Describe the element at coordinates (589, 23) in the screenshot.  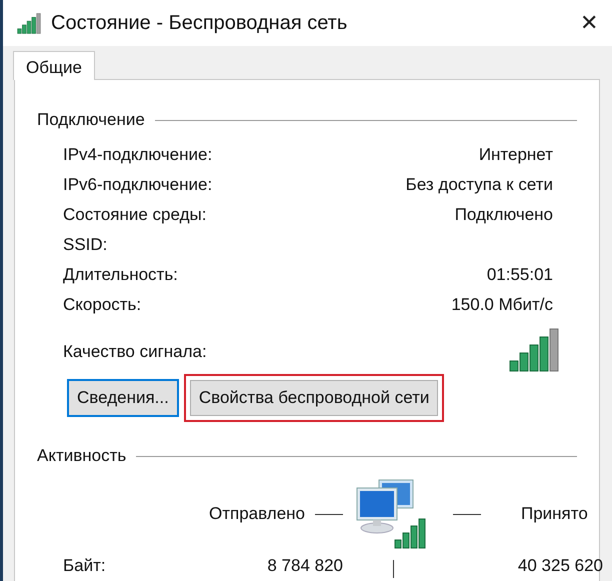
I see `close-button: ✕` at that location.